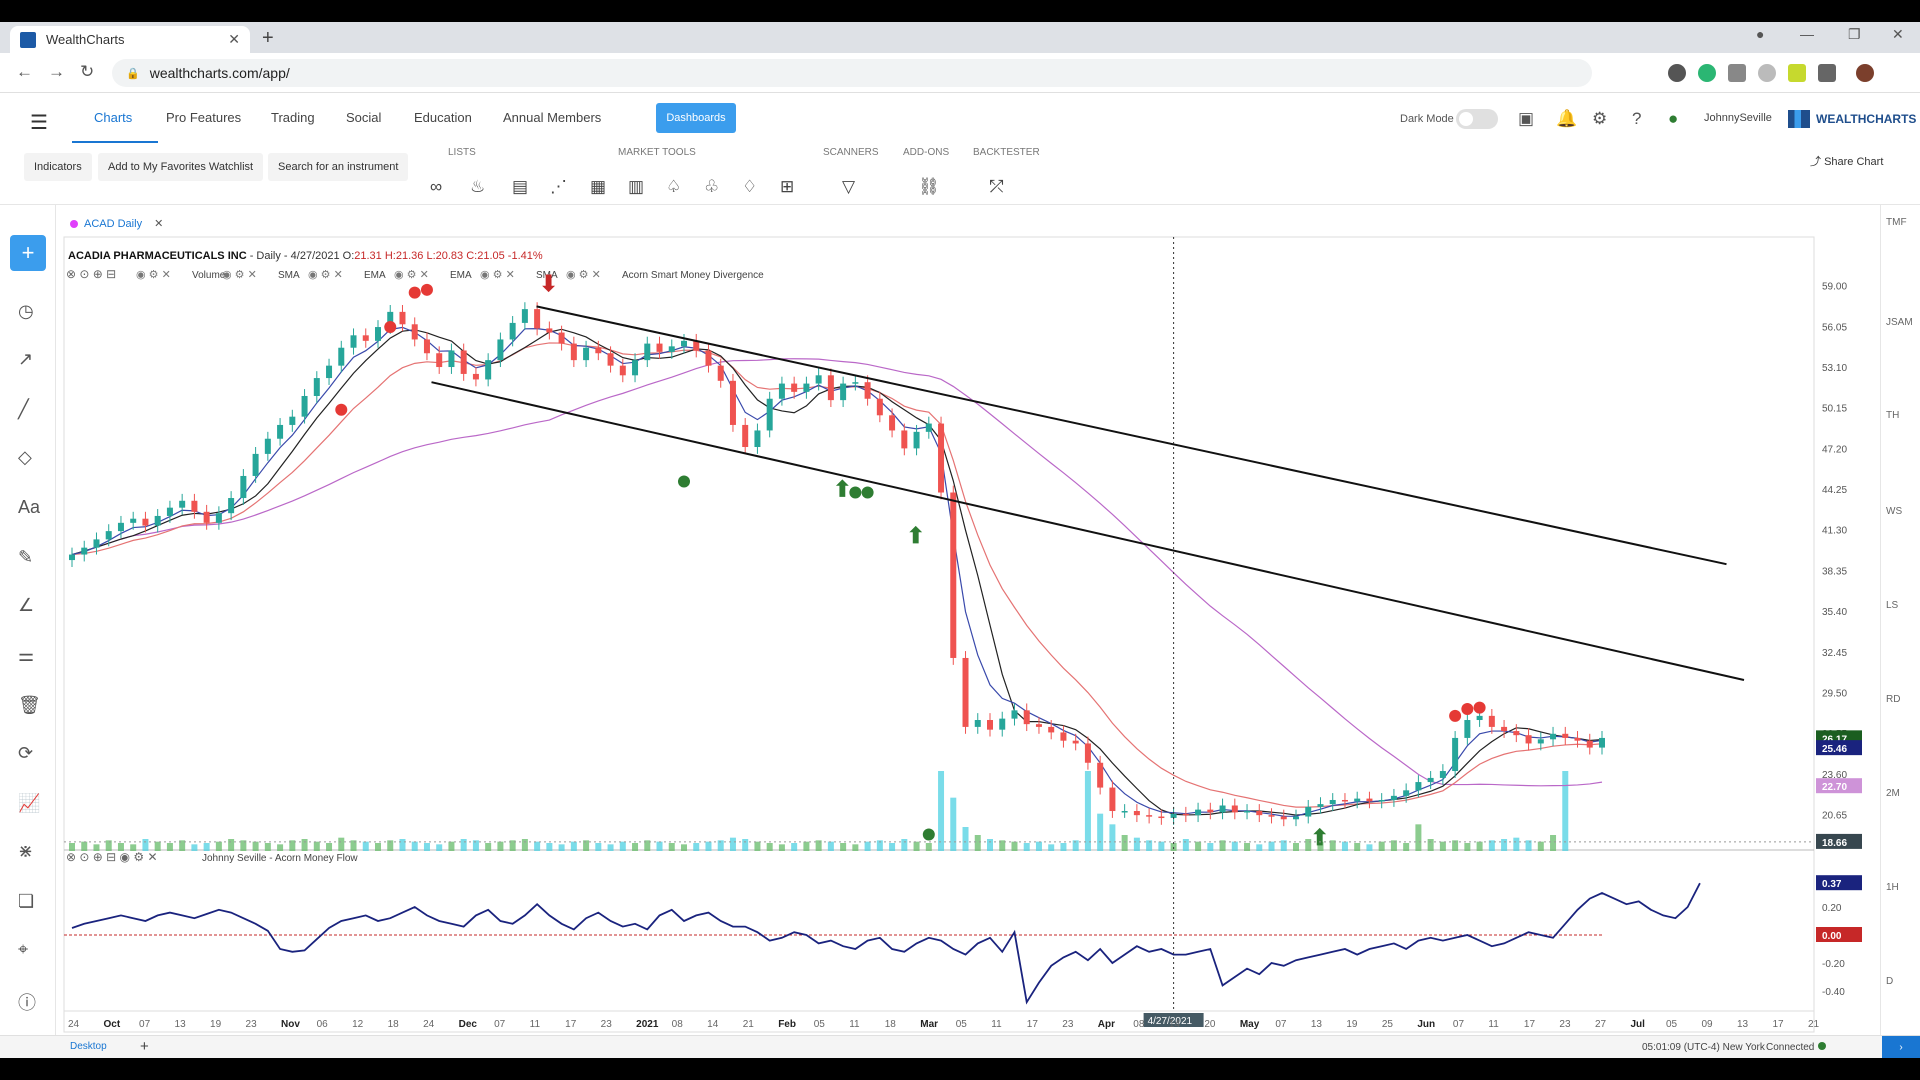  Describe the element at coordinates (854, 1024) in the screenshot. I see `date-tick-label: 11` at that location.